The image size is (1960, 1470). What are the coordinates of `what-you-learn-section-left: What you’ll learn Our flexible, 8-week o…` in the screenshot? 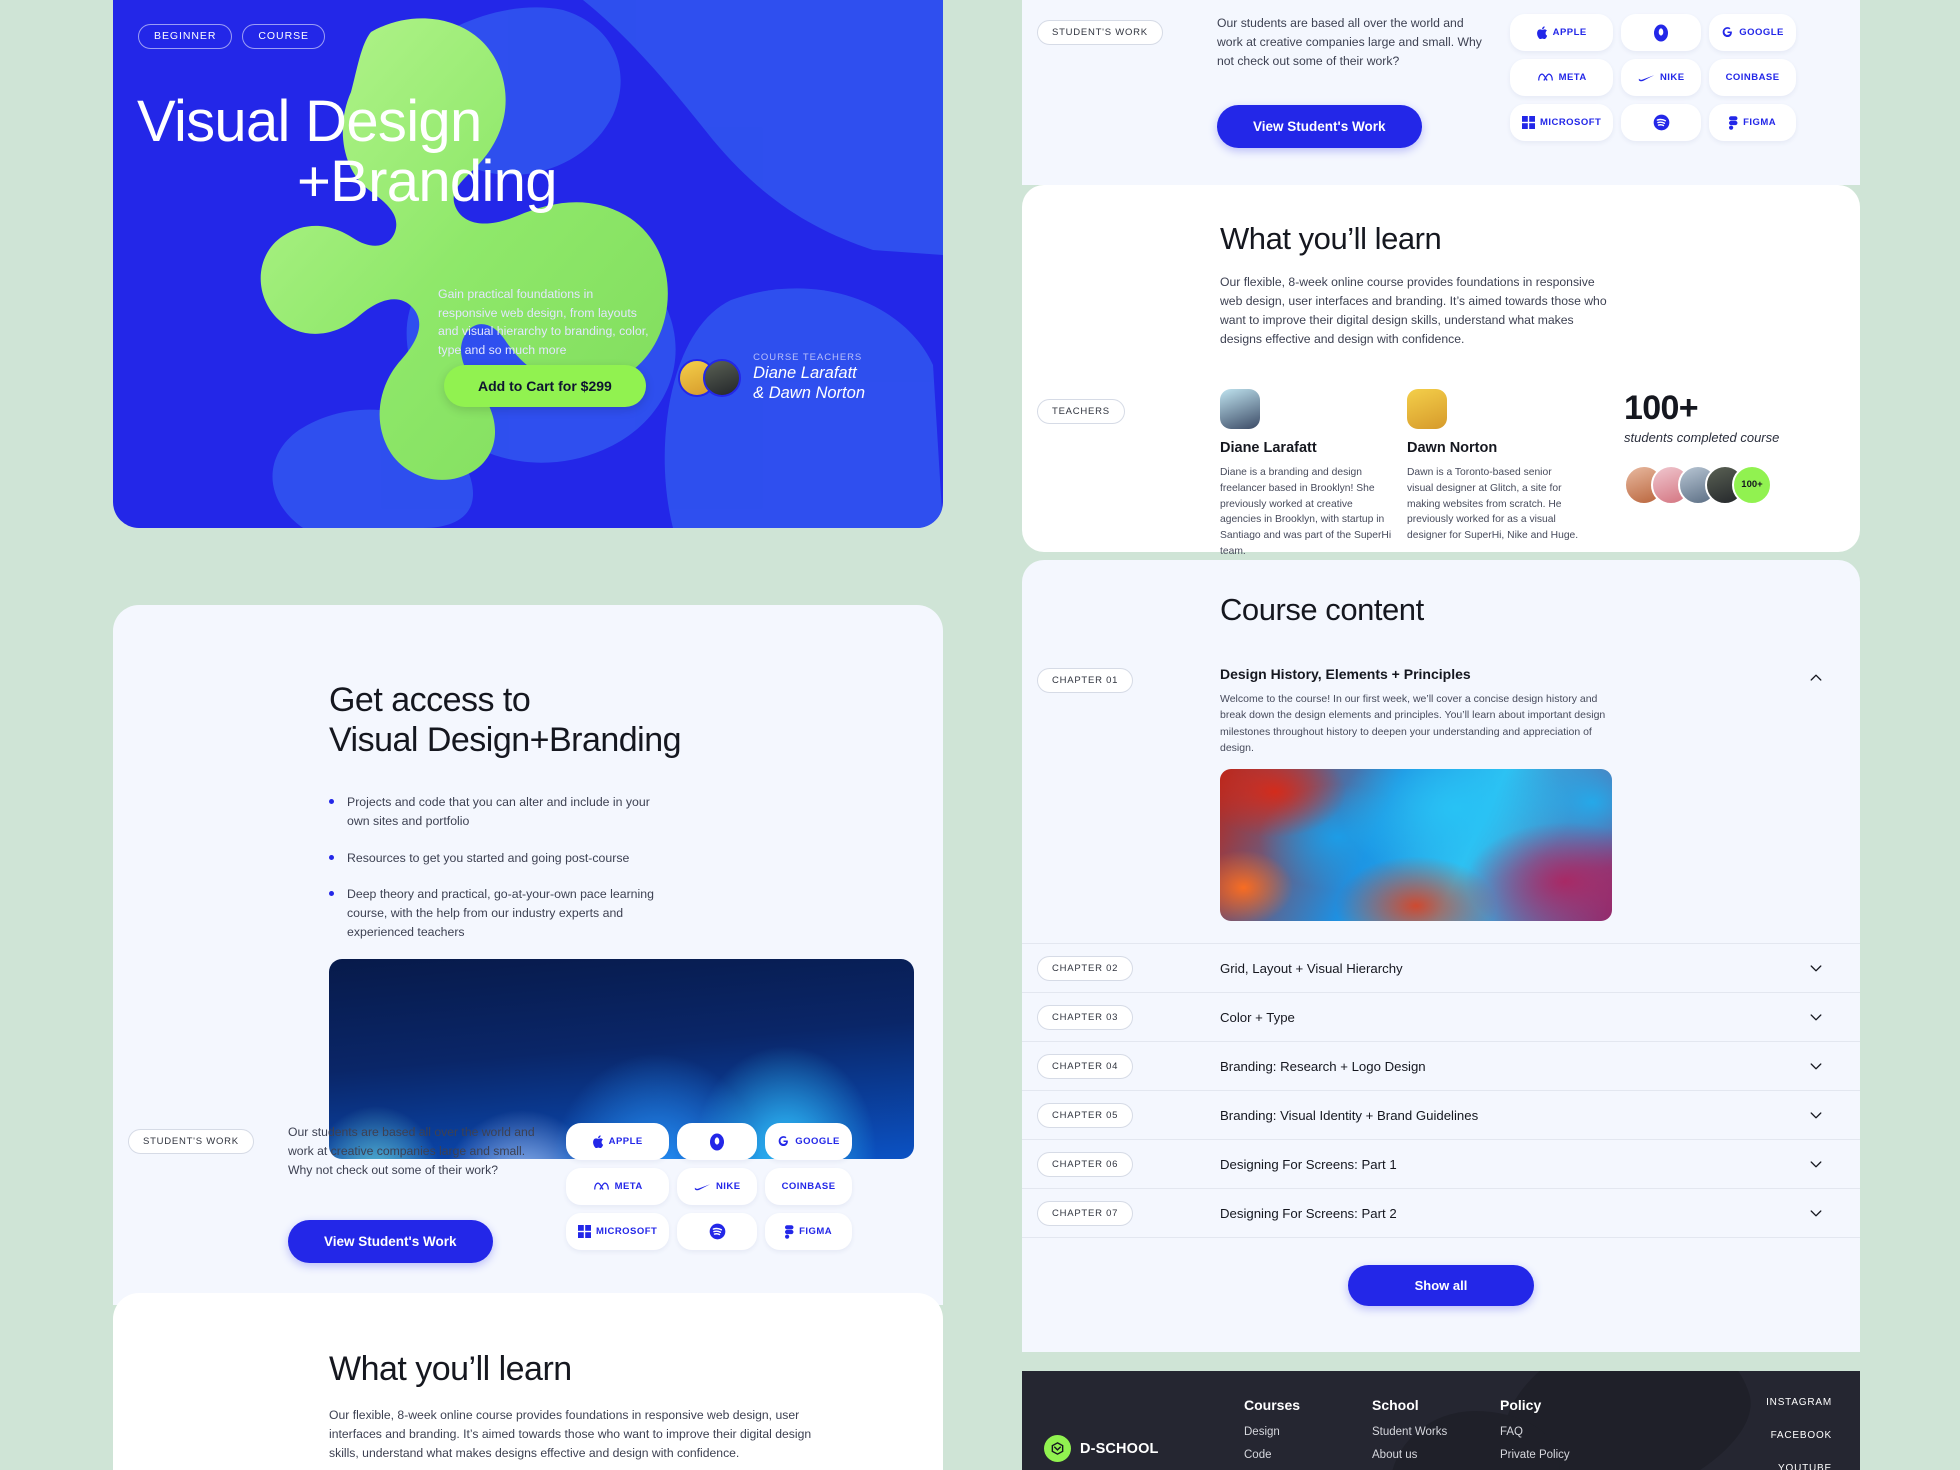 It's located at (528, 1381).